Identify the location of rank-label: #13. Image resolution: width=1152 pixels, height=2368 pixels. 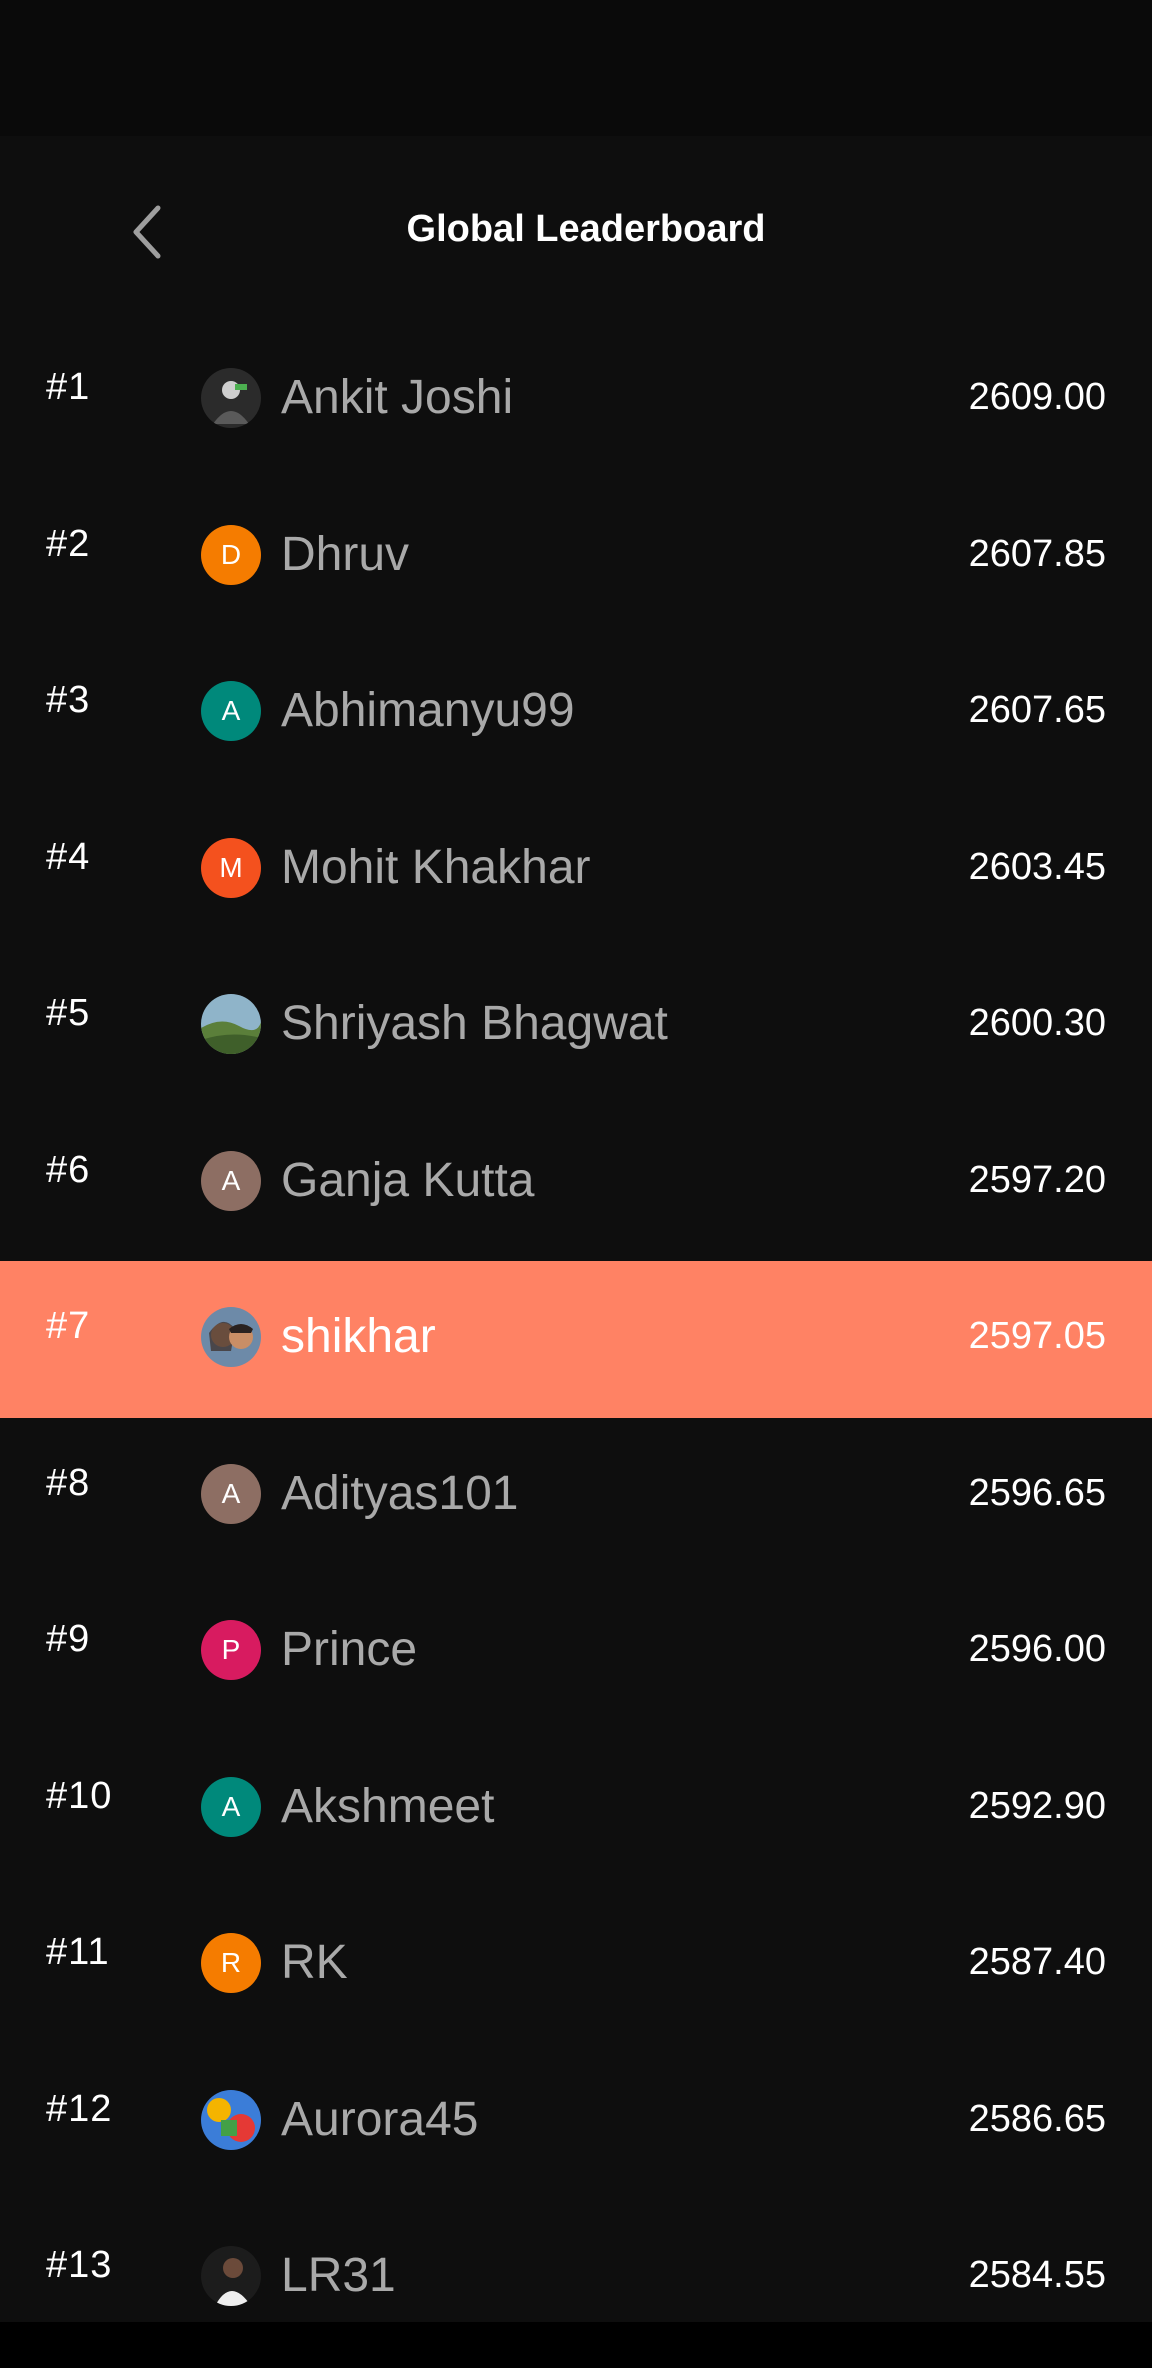
(79, 2265).